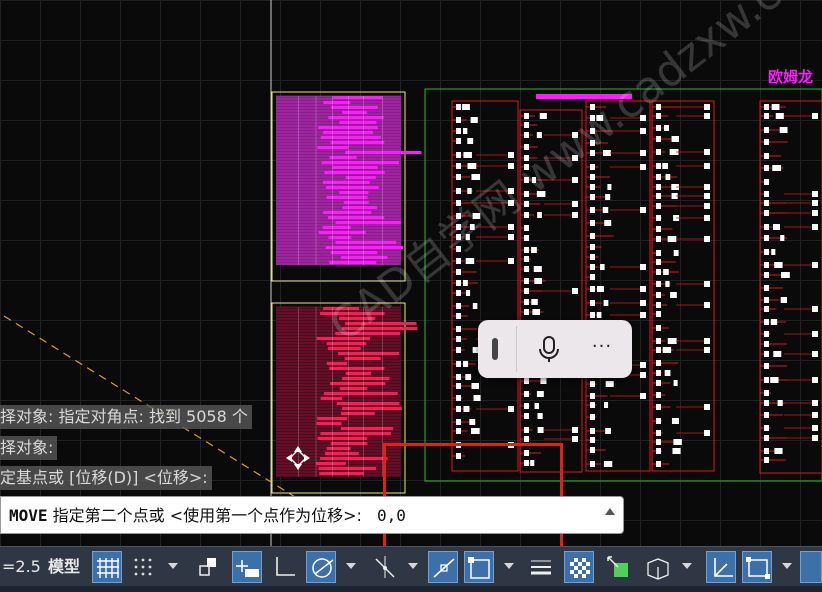  What do you see at coordinates (541, 567) in the screenshot?
I see `lineweight-icon` at bounding box center [541, 567].